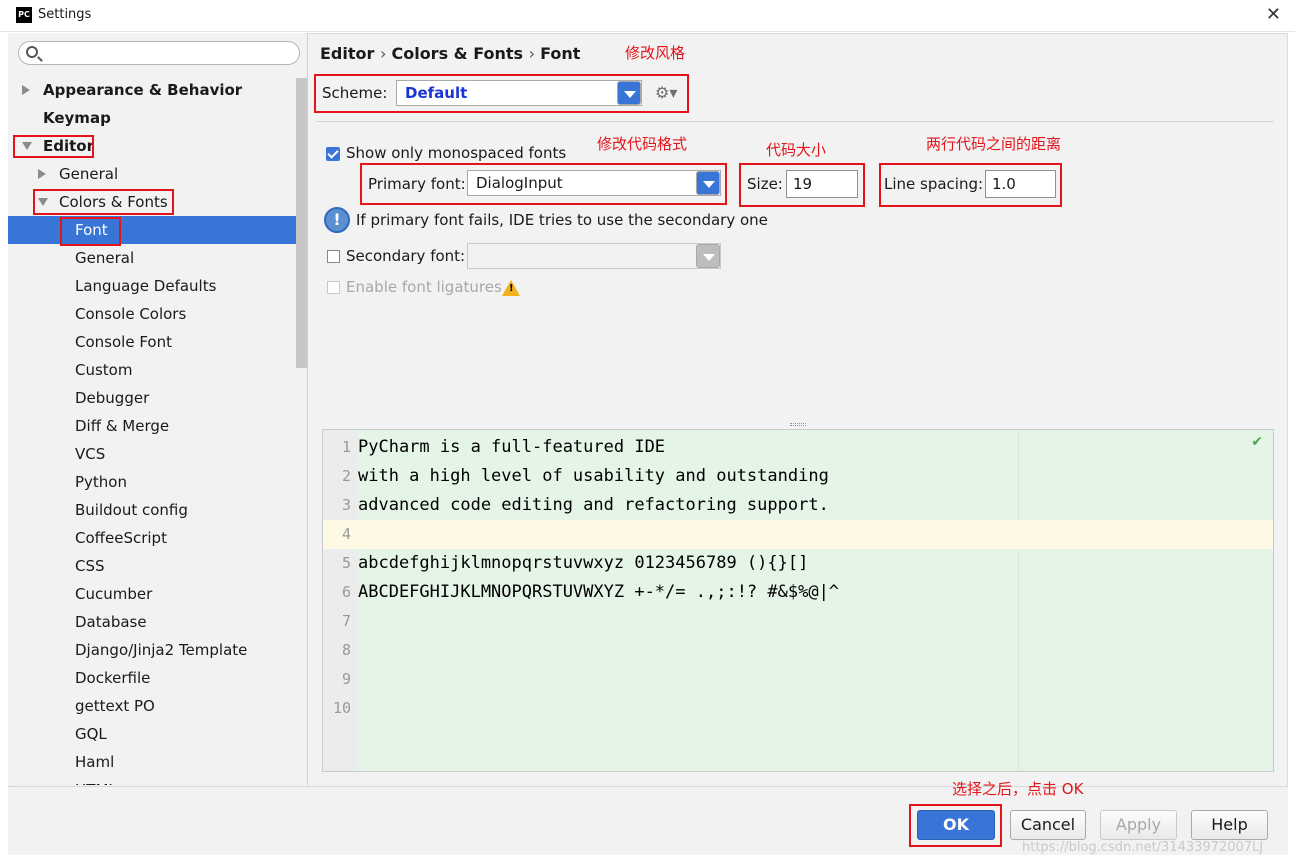  I want to click on sidebar-item-label: Diff & Merge, so click(122, 426).